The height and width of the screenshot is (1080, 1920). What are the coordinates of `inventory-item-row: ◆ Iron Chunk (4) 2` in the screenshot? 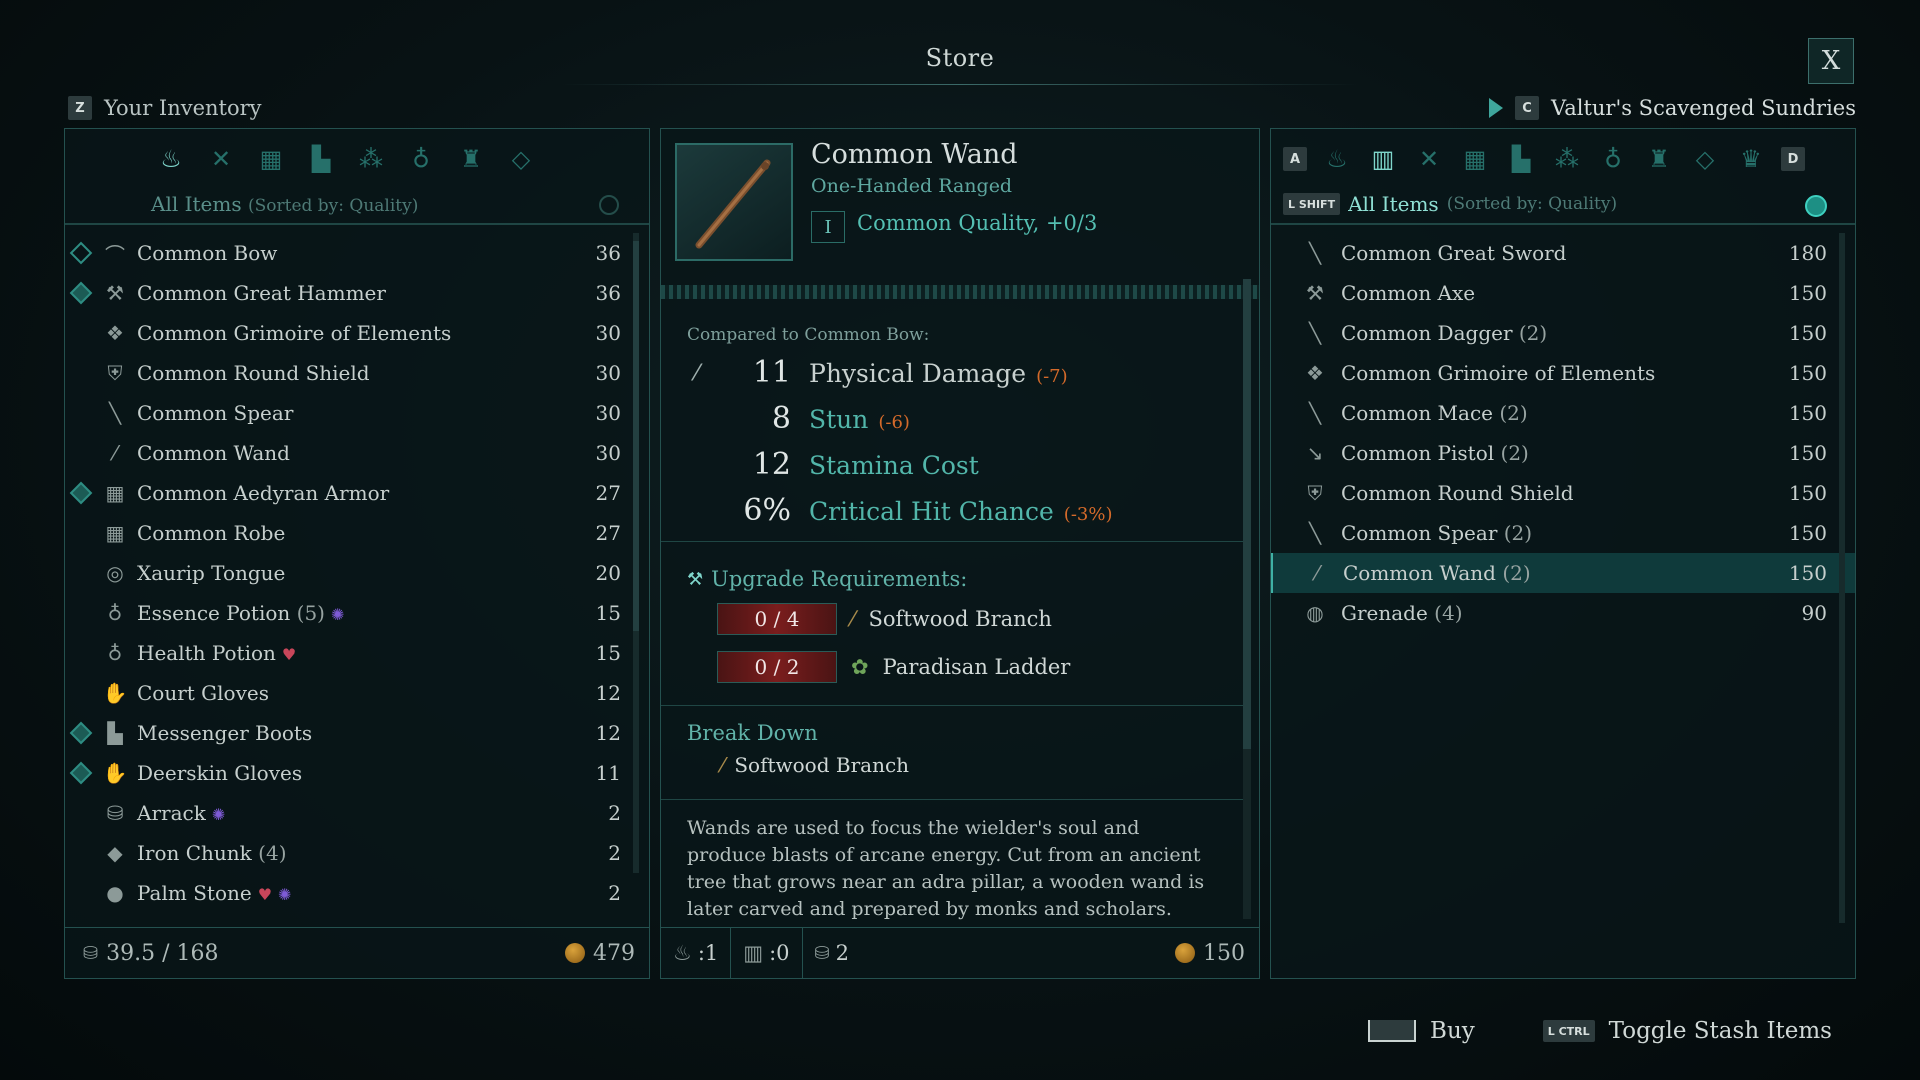 It's located at (357, 853).